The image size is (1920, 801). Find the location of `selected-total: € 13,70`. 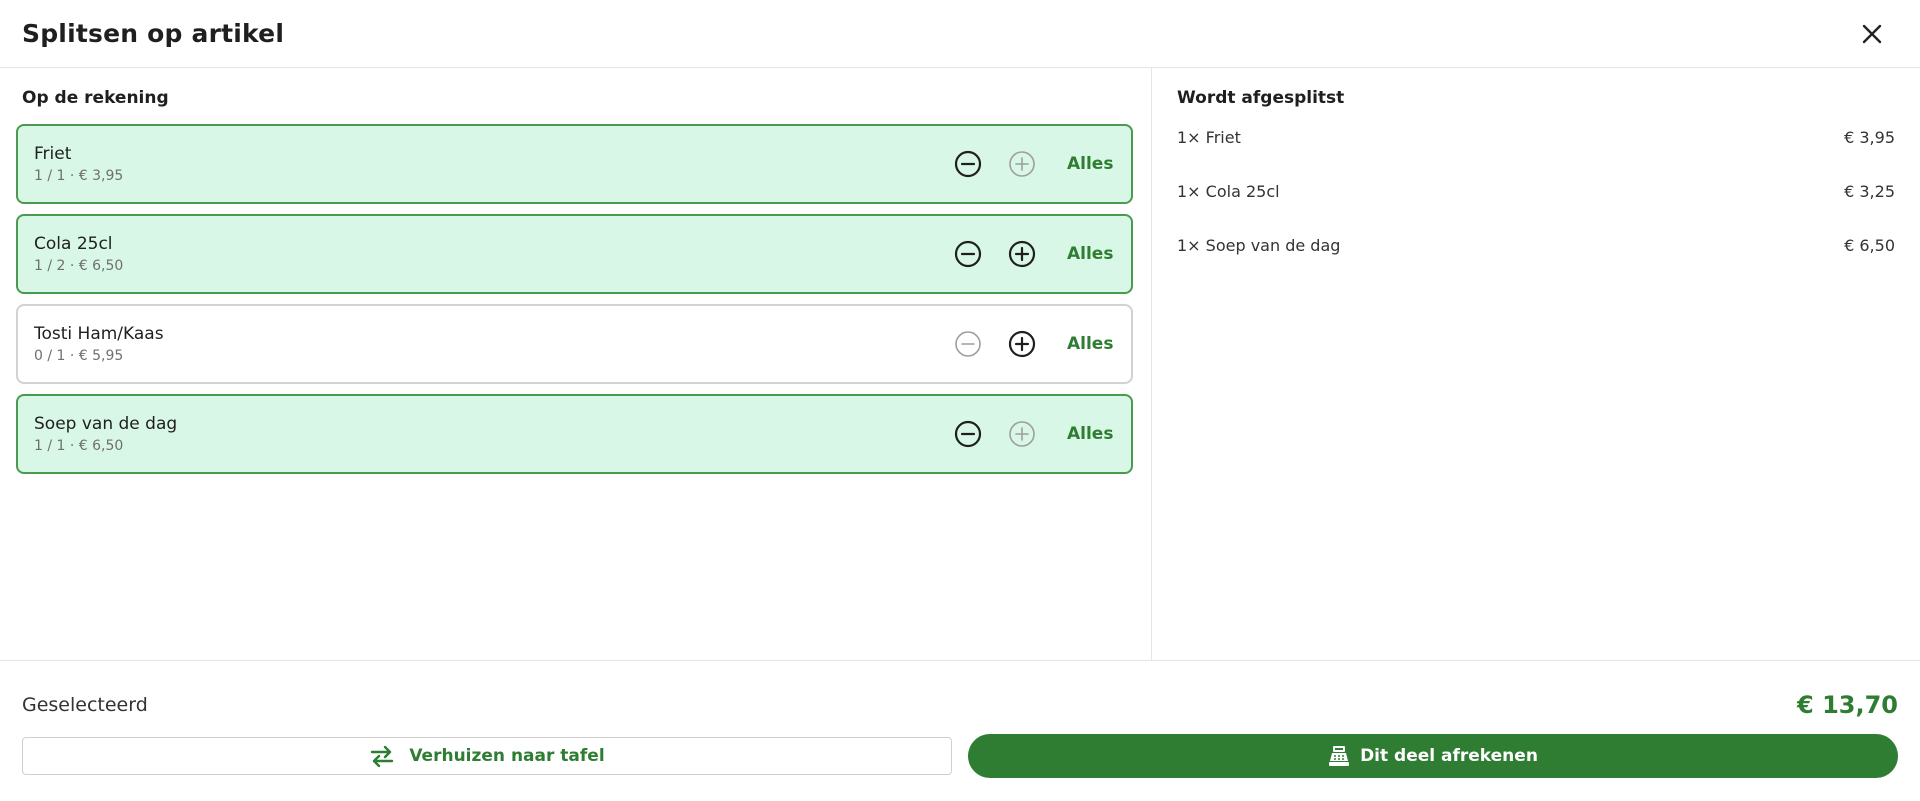

selected-total: € 13,70 is located at coordinates (1847, 705).